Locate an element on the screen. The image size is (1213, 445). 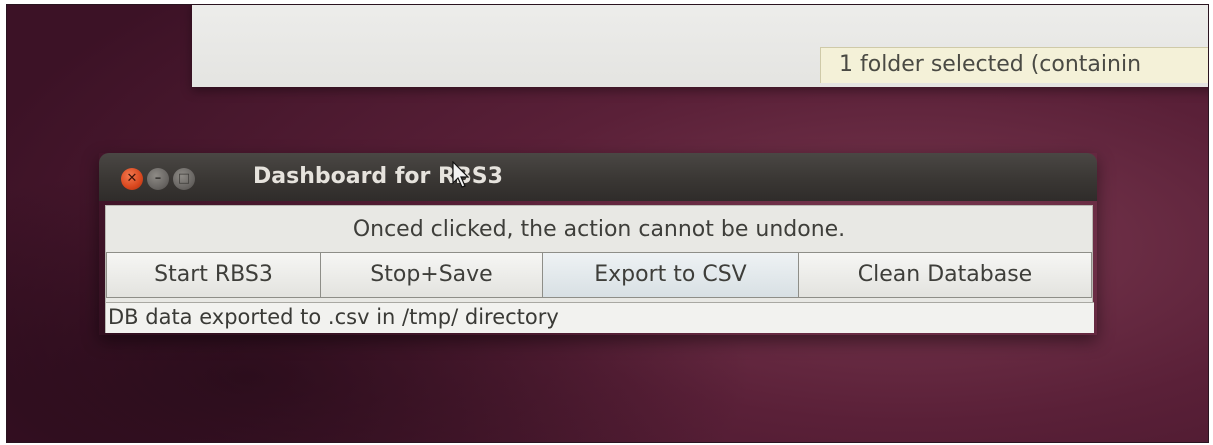
minimize-icon: – is located at coordinates (158, 178).